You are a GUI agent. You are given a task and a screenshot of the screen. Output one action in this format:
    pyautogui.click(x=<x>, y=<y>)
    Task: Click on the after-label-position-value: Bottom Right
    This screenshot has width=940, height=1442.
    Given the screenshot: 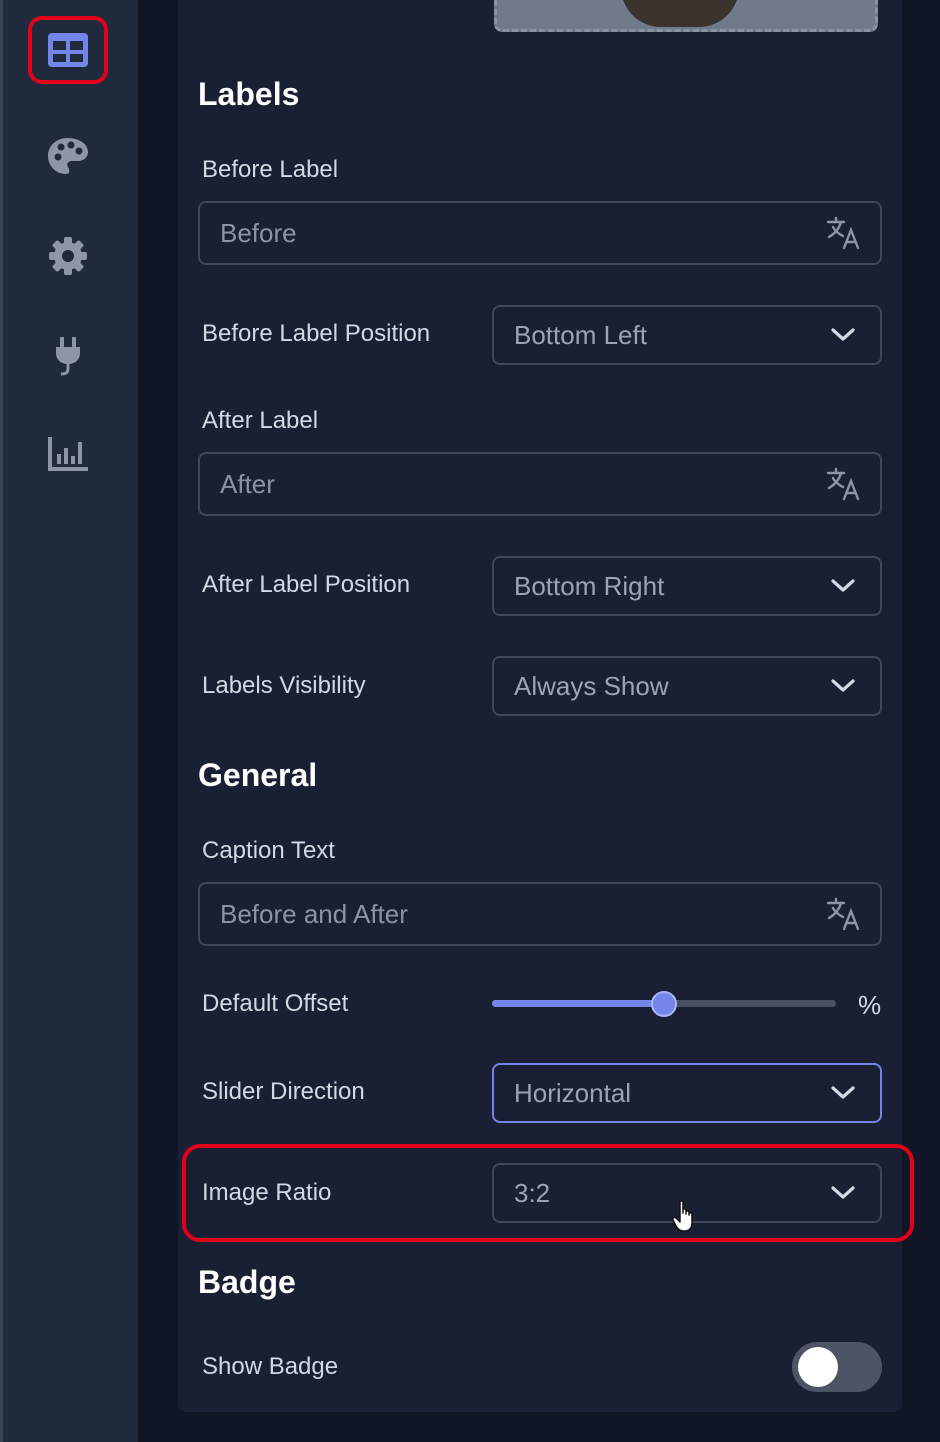 What is the action you would take?
    pyautogui.click(x=589, y=585)
    